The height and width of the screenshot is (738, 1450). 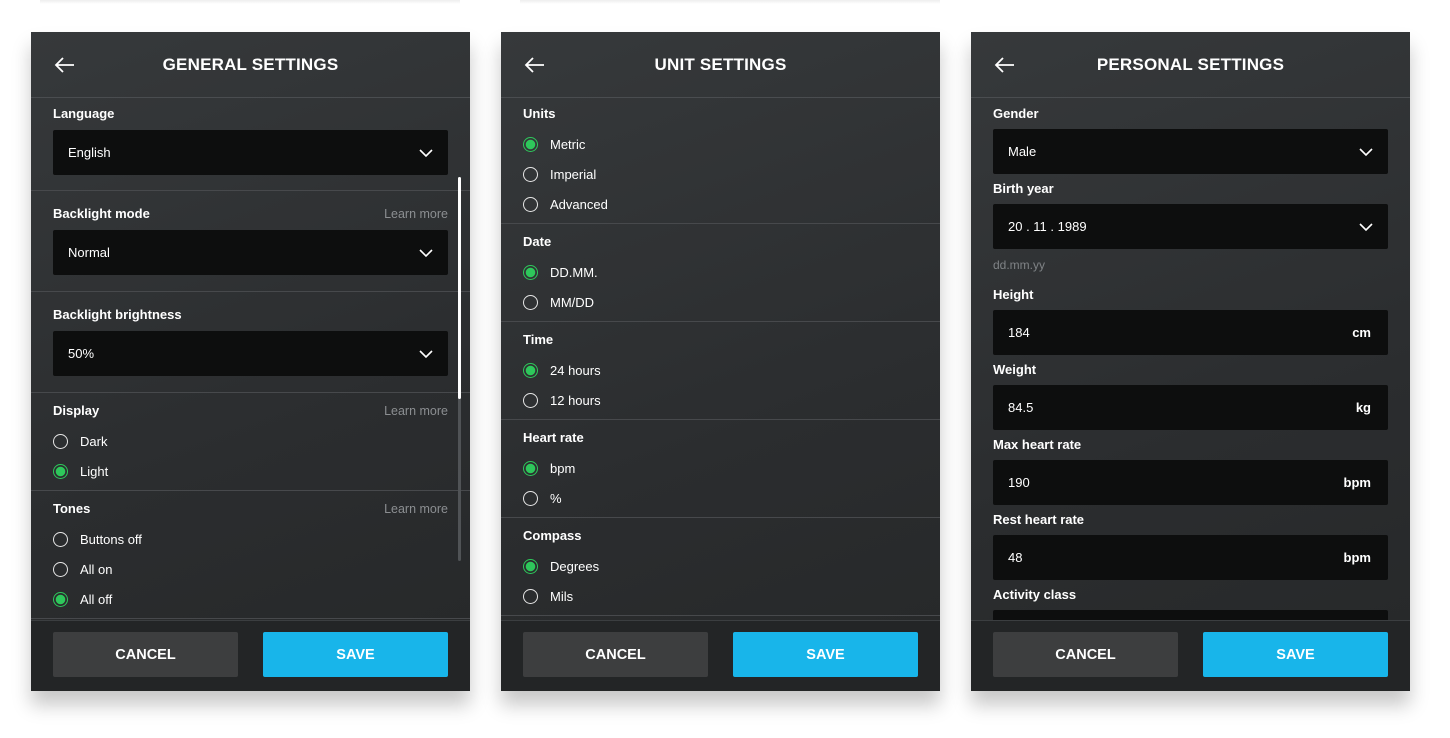 What do you see at coordinates (250, 569) in the screenshot?
I see `radio-option: All on` at bounding box center [250, 569].